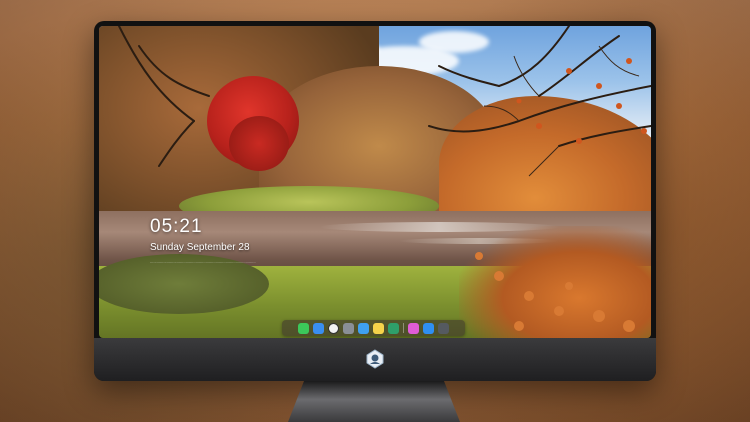 The image size is (750, 422). I want to click on monitor-chin, so click(375, 359).